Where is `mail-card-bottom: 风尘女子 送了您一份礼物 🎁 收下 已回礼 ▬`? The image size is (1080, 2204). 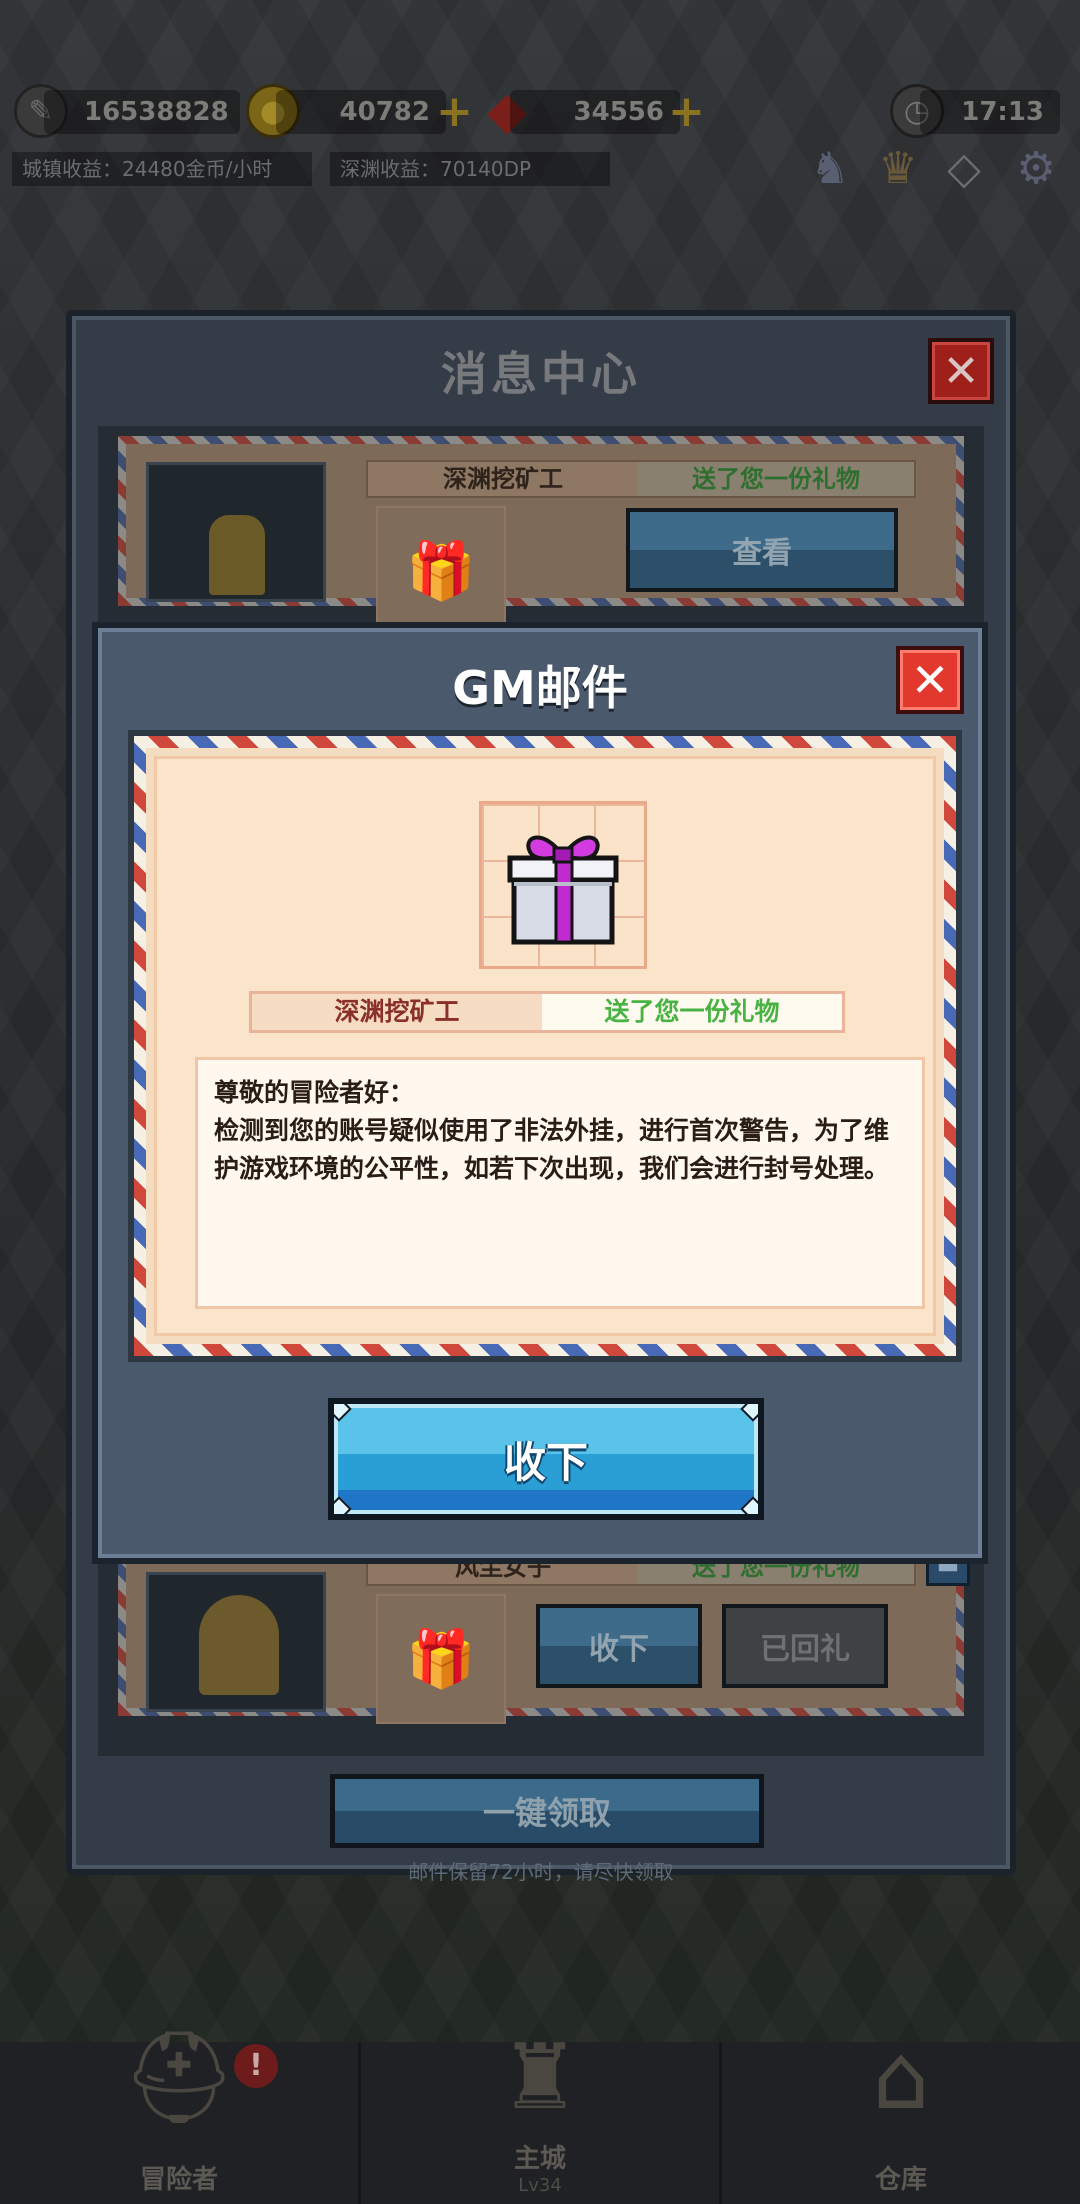 mail-card-bottom: 风尘女子 送了您一份礼物 🎁 收下 已回礼 ▬ is located at coordinates (544, 1635).